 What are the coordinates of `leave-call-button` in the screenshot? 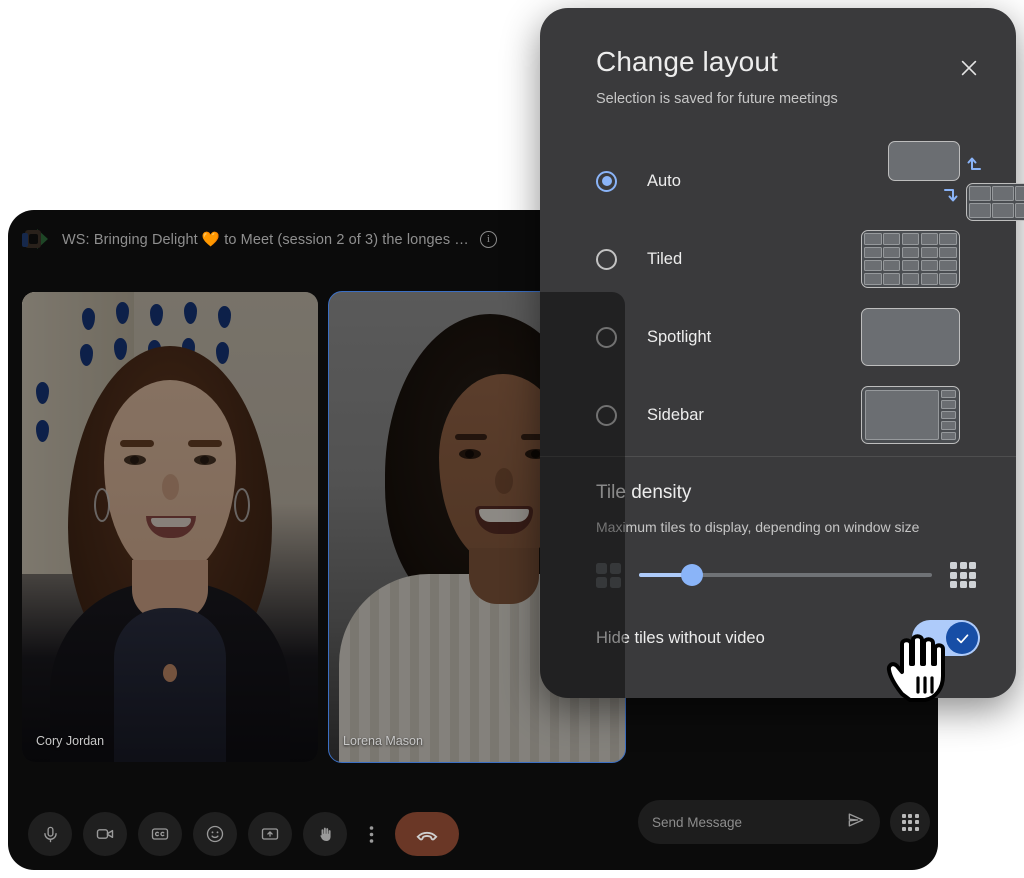 It's located at (427, 834).